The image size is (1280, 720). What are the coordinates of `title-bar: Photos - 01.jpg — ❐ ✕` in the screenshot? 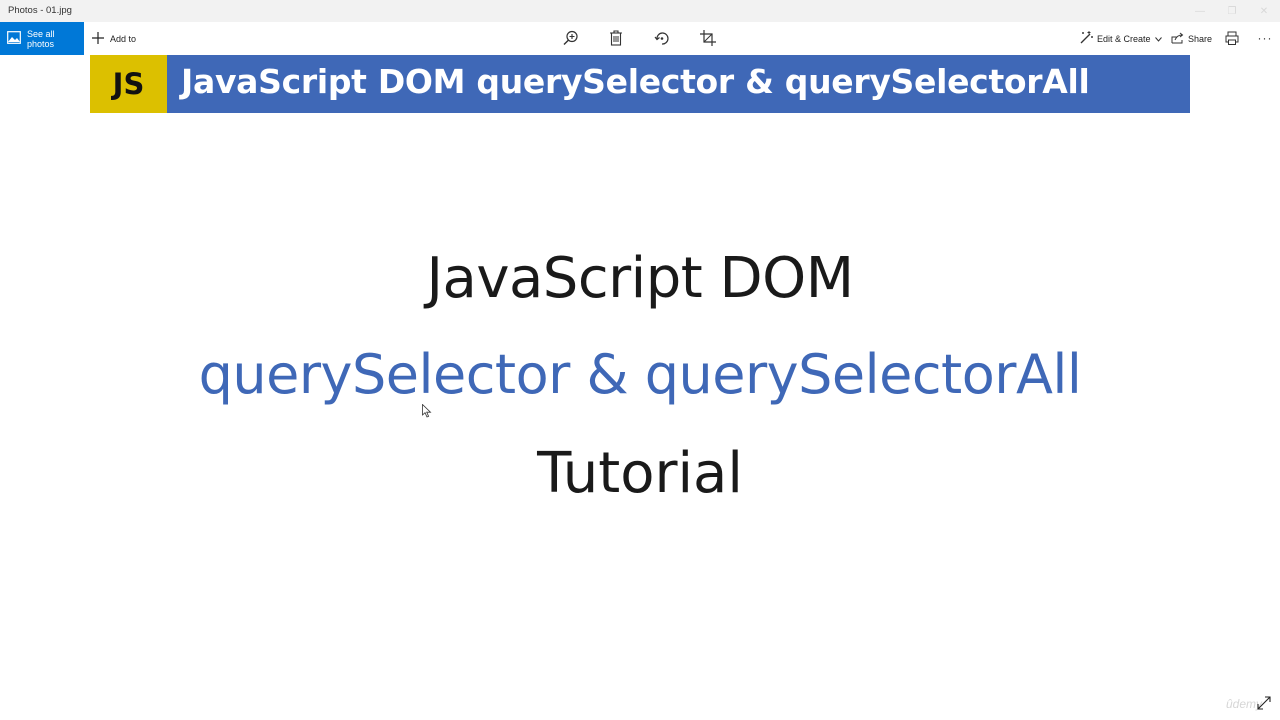 It's located at (640, 11).